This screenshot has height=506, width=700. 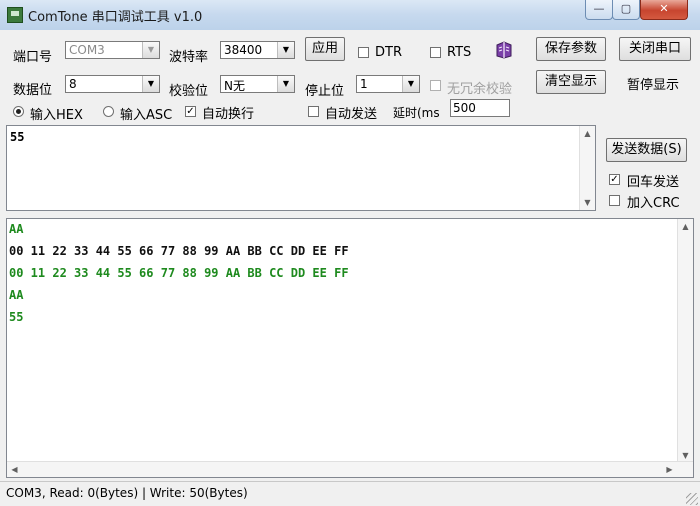 I want to click on app-icon, so click(x=15, y=15).